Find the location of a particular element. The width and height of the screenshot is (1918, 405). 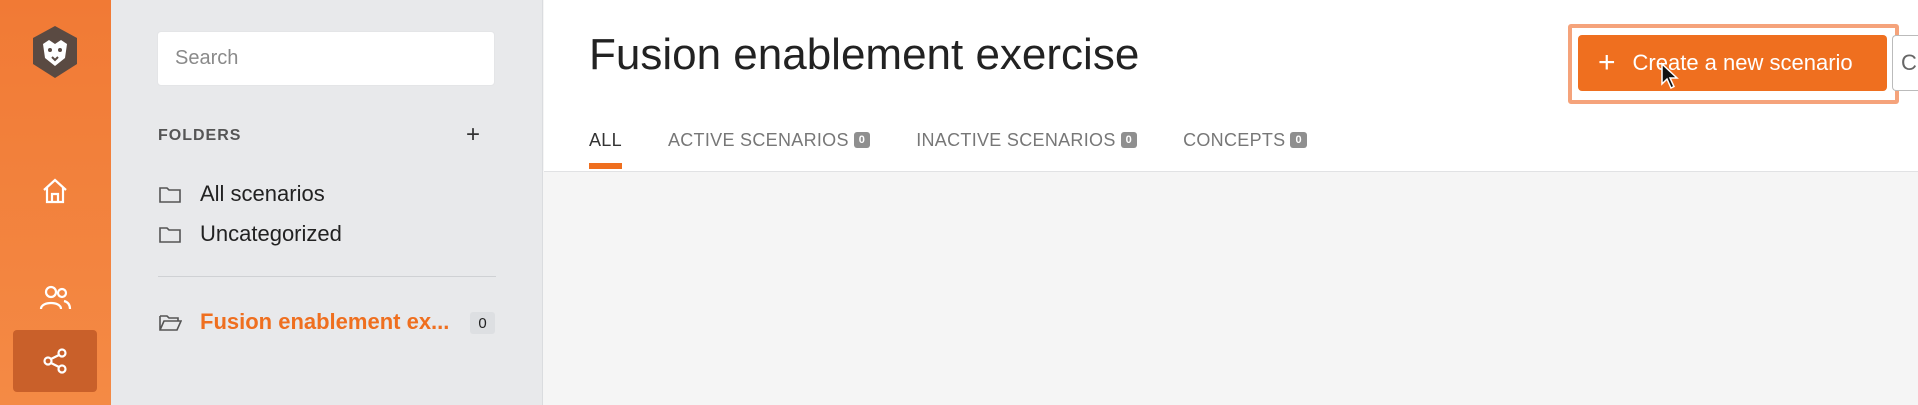

home-icon is located at coordinates (55, 191).